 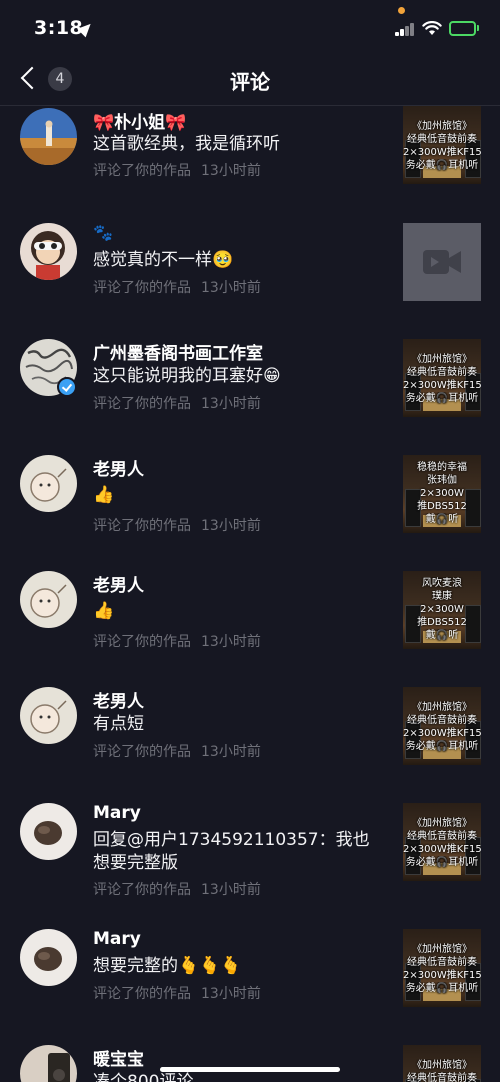 I want to click on thumb-line: 张玮伽, so click(x=442, y=480).